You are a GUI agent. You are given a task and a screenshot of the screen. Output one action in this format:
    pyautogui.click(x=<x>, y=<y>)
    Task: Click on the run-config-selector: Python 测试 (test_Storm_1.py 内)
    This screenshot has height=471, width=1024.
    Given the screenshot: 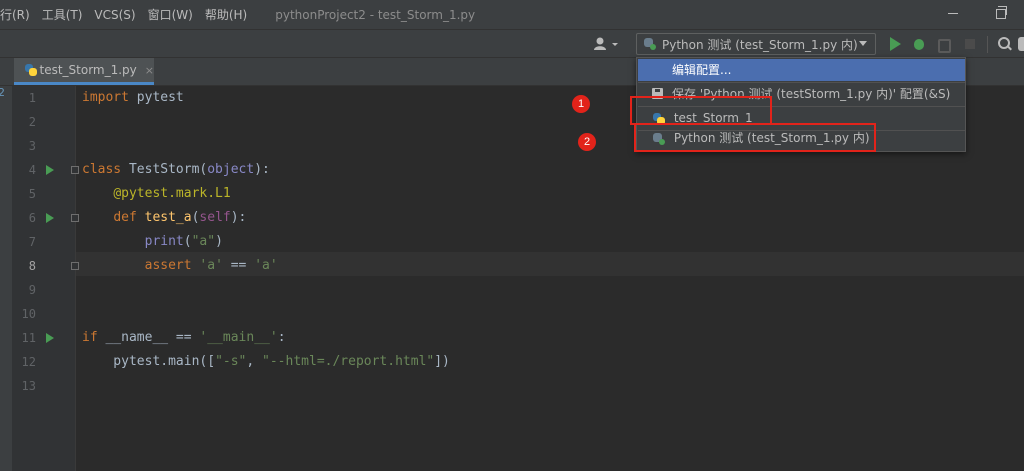 What is the action you would take?
    pyautogui.click(x=756, y=44)
    